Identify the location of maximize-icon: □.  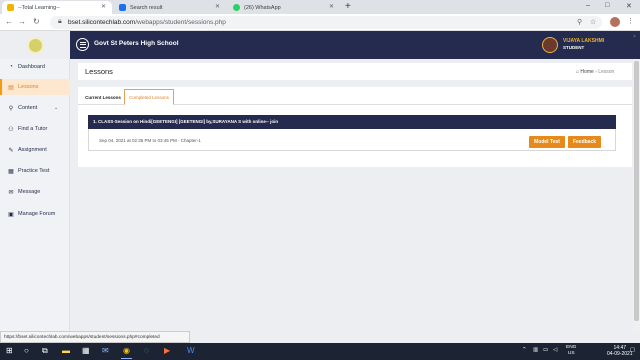
(607, 5).